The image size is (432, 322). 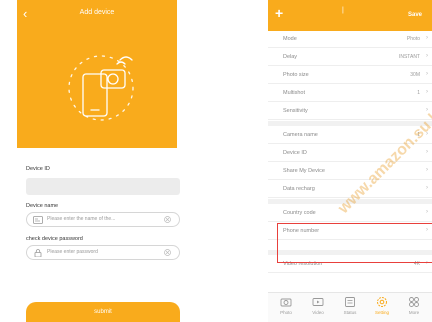 I want to click on page-title: Add device, so click(x=97, y=12).